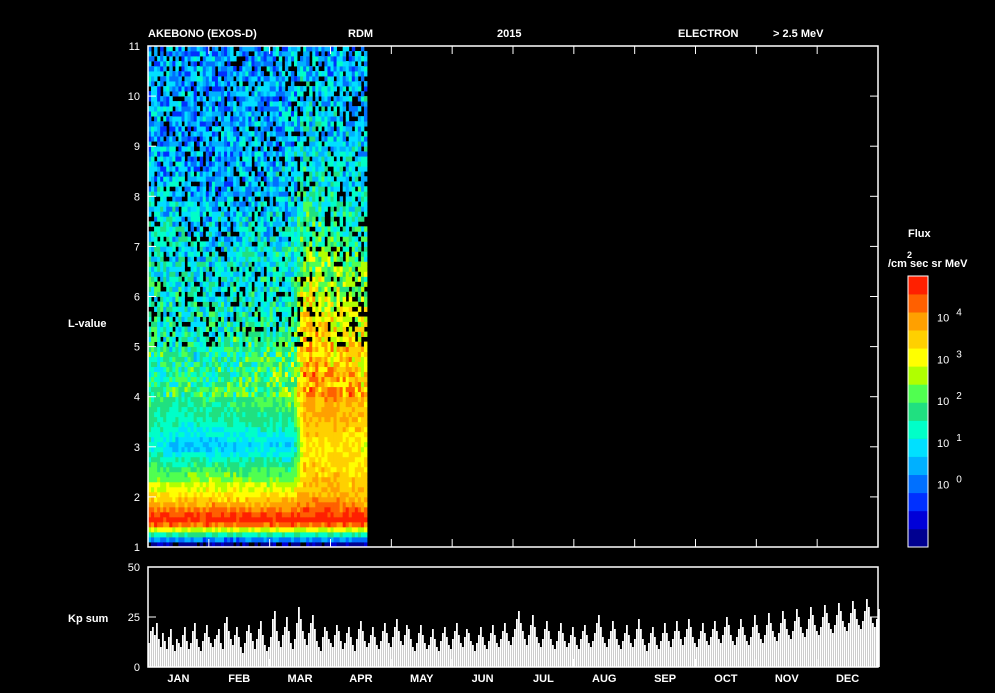 The height and width of the screenshot is (693, 995). What do you see at coordinates (708, 34) in the screenshot?
I see `header-particle: ELECTRON` at bounding box center [708, 34].